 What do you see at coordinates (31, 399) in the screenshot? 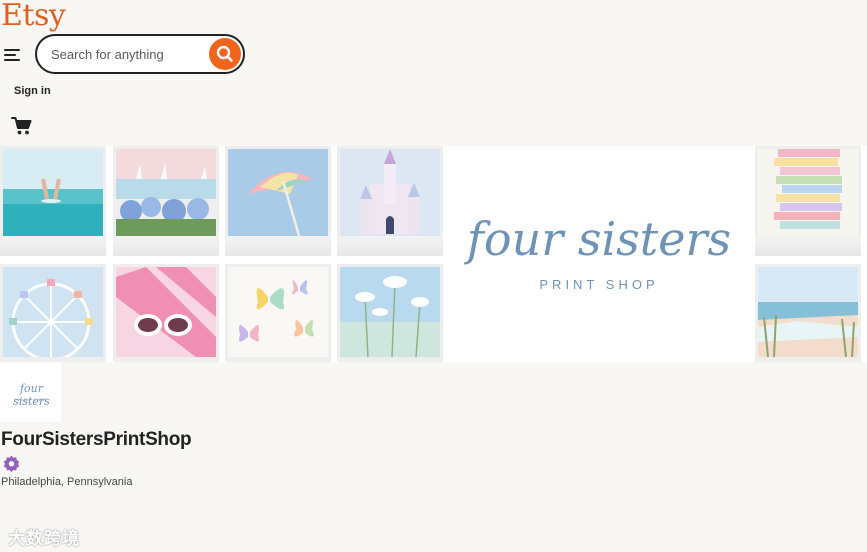
I see `avatar-subtitle: PRINT SHOP` at bounding box center [31, 399].